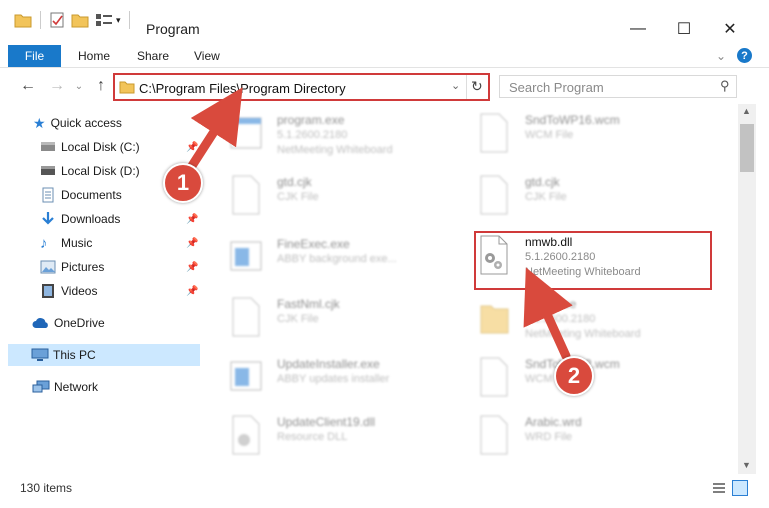  I want to click on sidebar-item-label: Local Disk (D:), so click(100, 171).